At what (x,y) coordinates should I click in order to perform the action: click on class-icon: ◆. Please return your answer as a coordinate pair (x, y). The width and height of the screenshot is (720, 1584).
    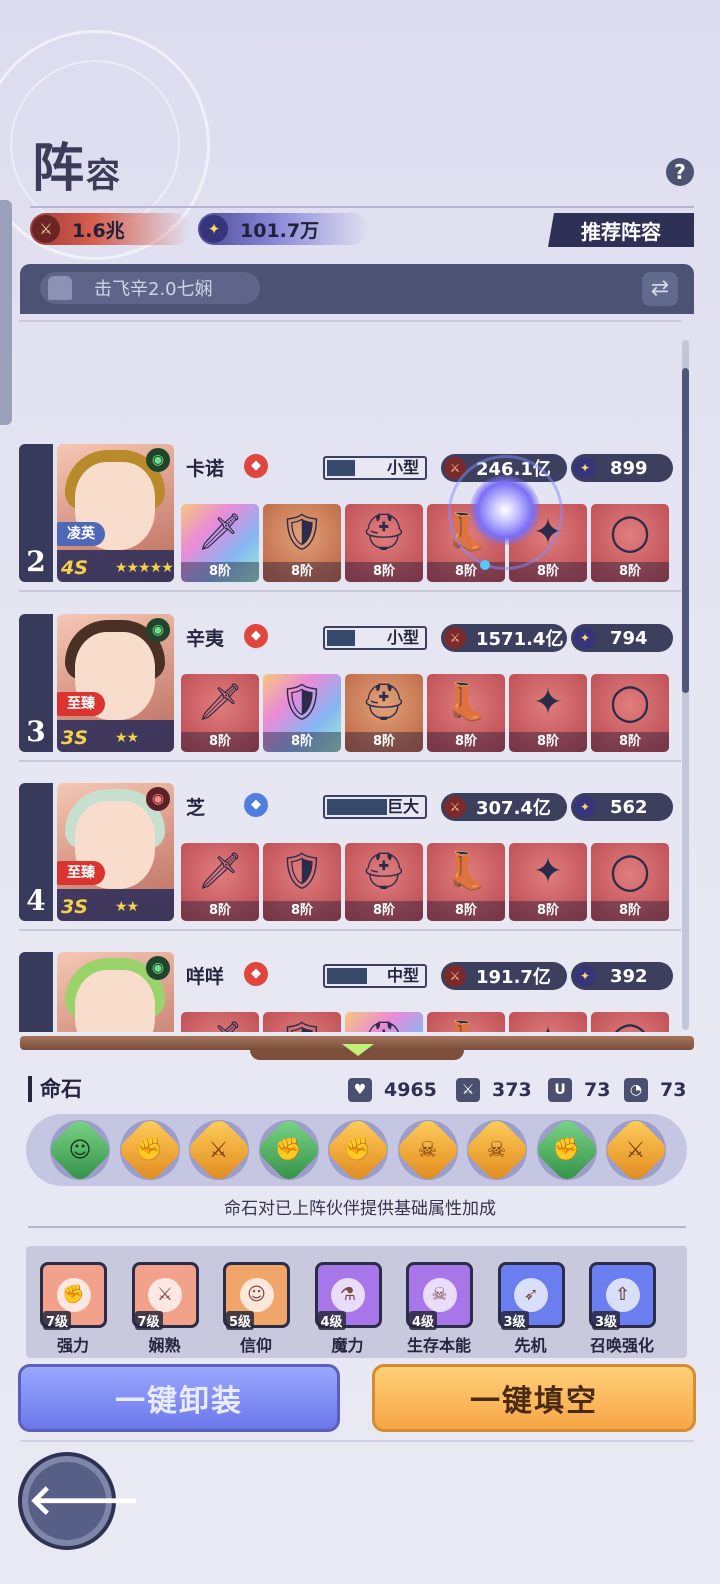
    Looking at the image, I should click on (256, 805).